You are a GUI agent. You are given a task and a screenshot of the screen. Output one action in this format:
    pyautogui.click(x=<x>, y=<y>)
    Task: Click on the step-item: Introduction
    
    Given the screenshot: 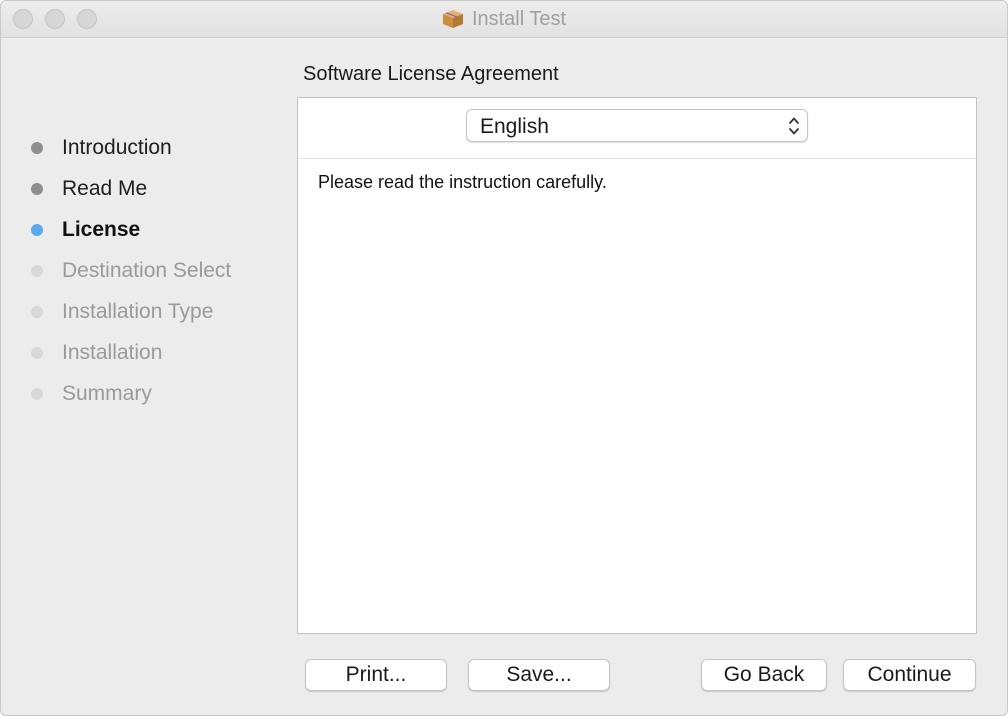 What is the action you would take?
    pyautogui.click(x=131, y=147)
    